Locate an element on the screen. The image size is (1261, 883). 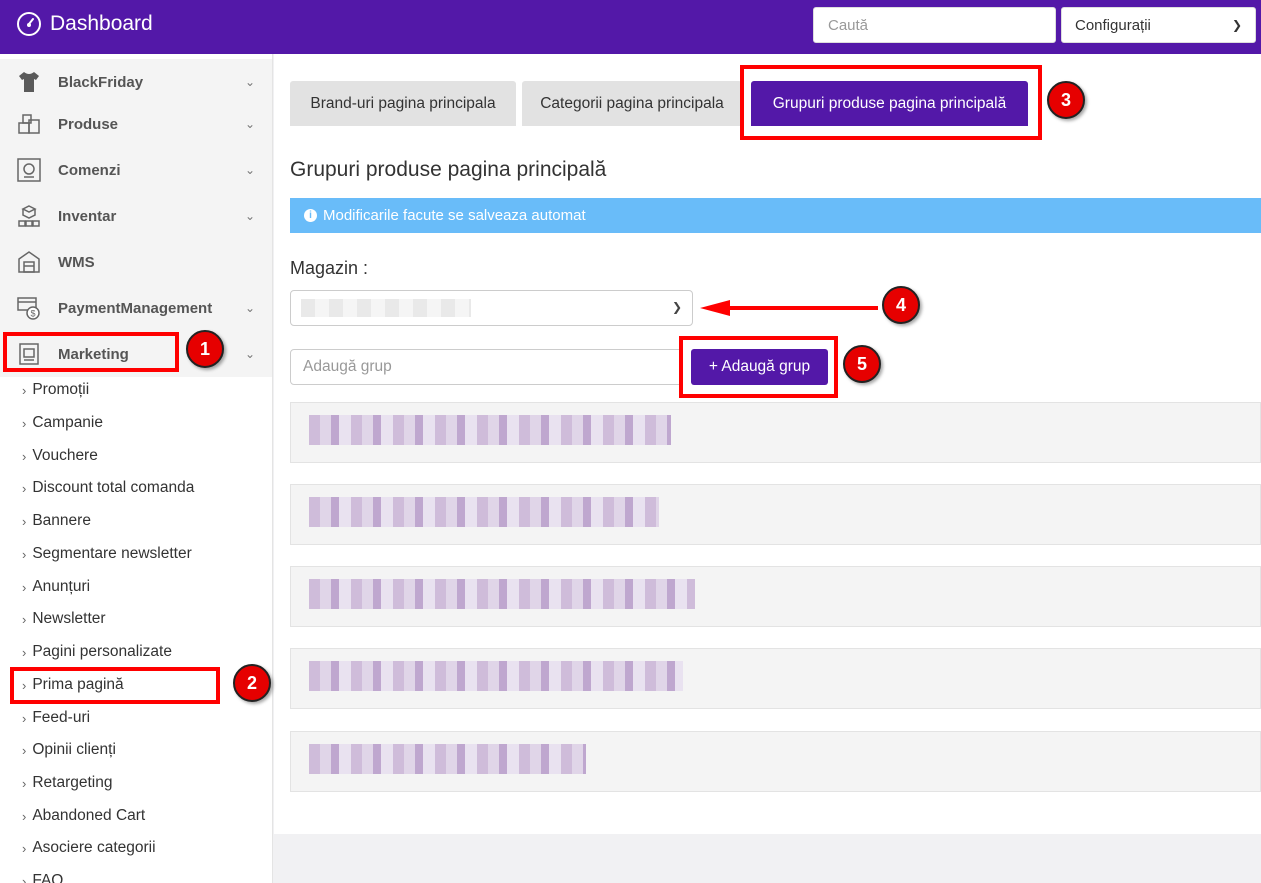
sidebar-item-label: PaymentManagement is located at coordinates (135, 308).